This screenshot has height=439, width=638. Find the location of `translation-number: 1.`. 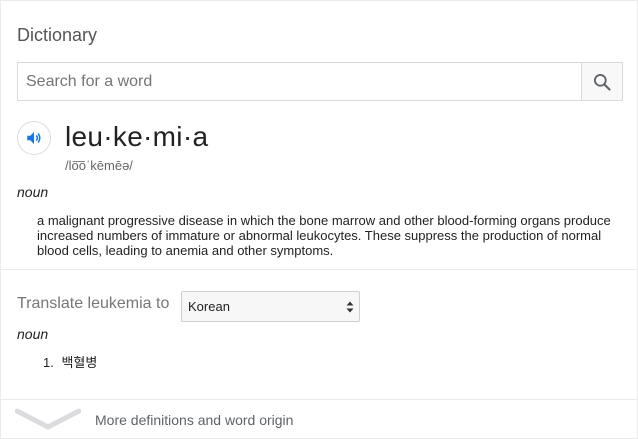

translation-number: 1. is located at coordinates (48, 362).